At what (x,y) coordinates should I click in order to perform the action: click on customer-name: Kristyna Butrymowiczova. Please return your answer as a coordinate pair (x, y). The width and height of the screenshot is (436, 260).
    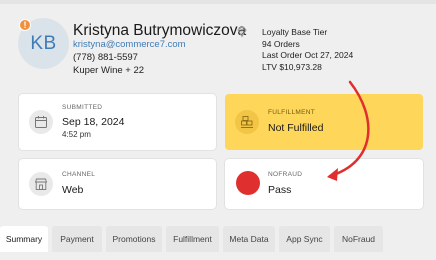
    Looking at the image, I should click on (160, 30).